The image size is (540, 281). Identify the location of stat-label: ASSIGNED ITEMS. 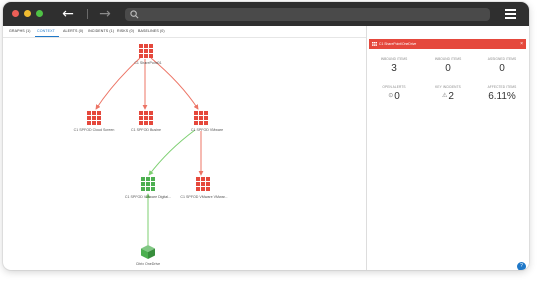
(502, 59).